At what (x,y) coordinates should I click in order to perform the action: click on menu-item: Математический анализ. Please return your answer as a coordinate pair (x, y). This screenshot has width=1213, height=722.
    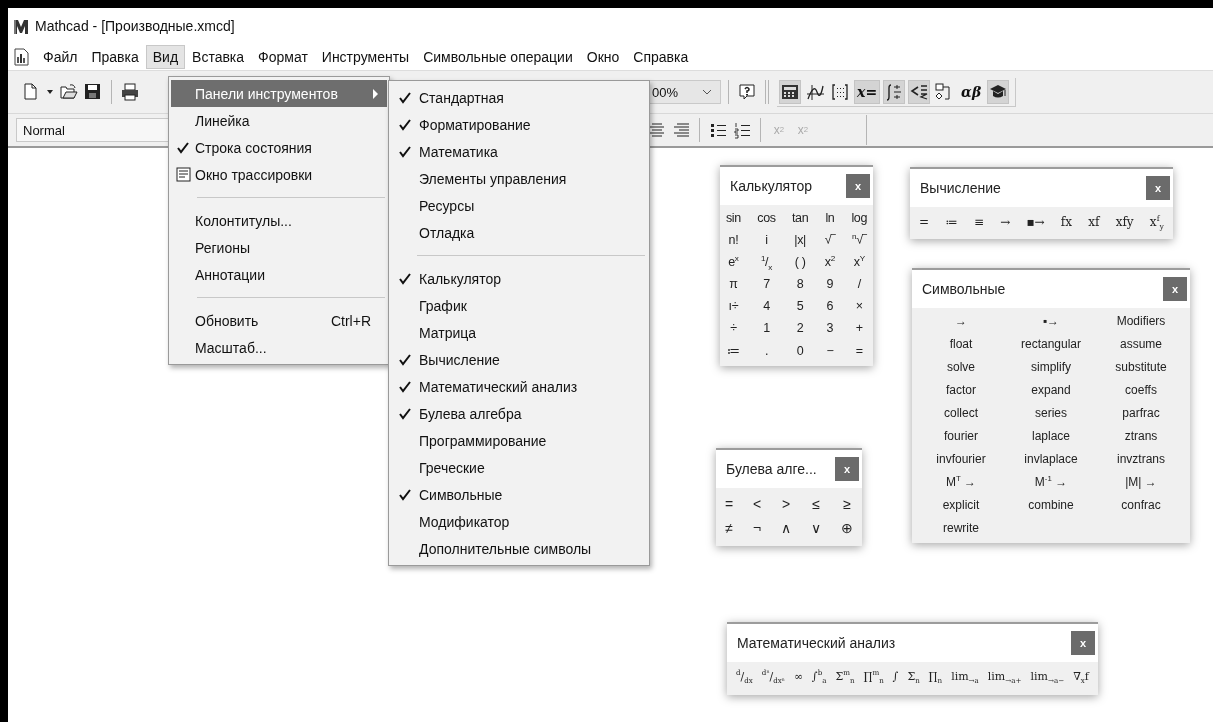
    Looking at the image, I should click on (519, 386).